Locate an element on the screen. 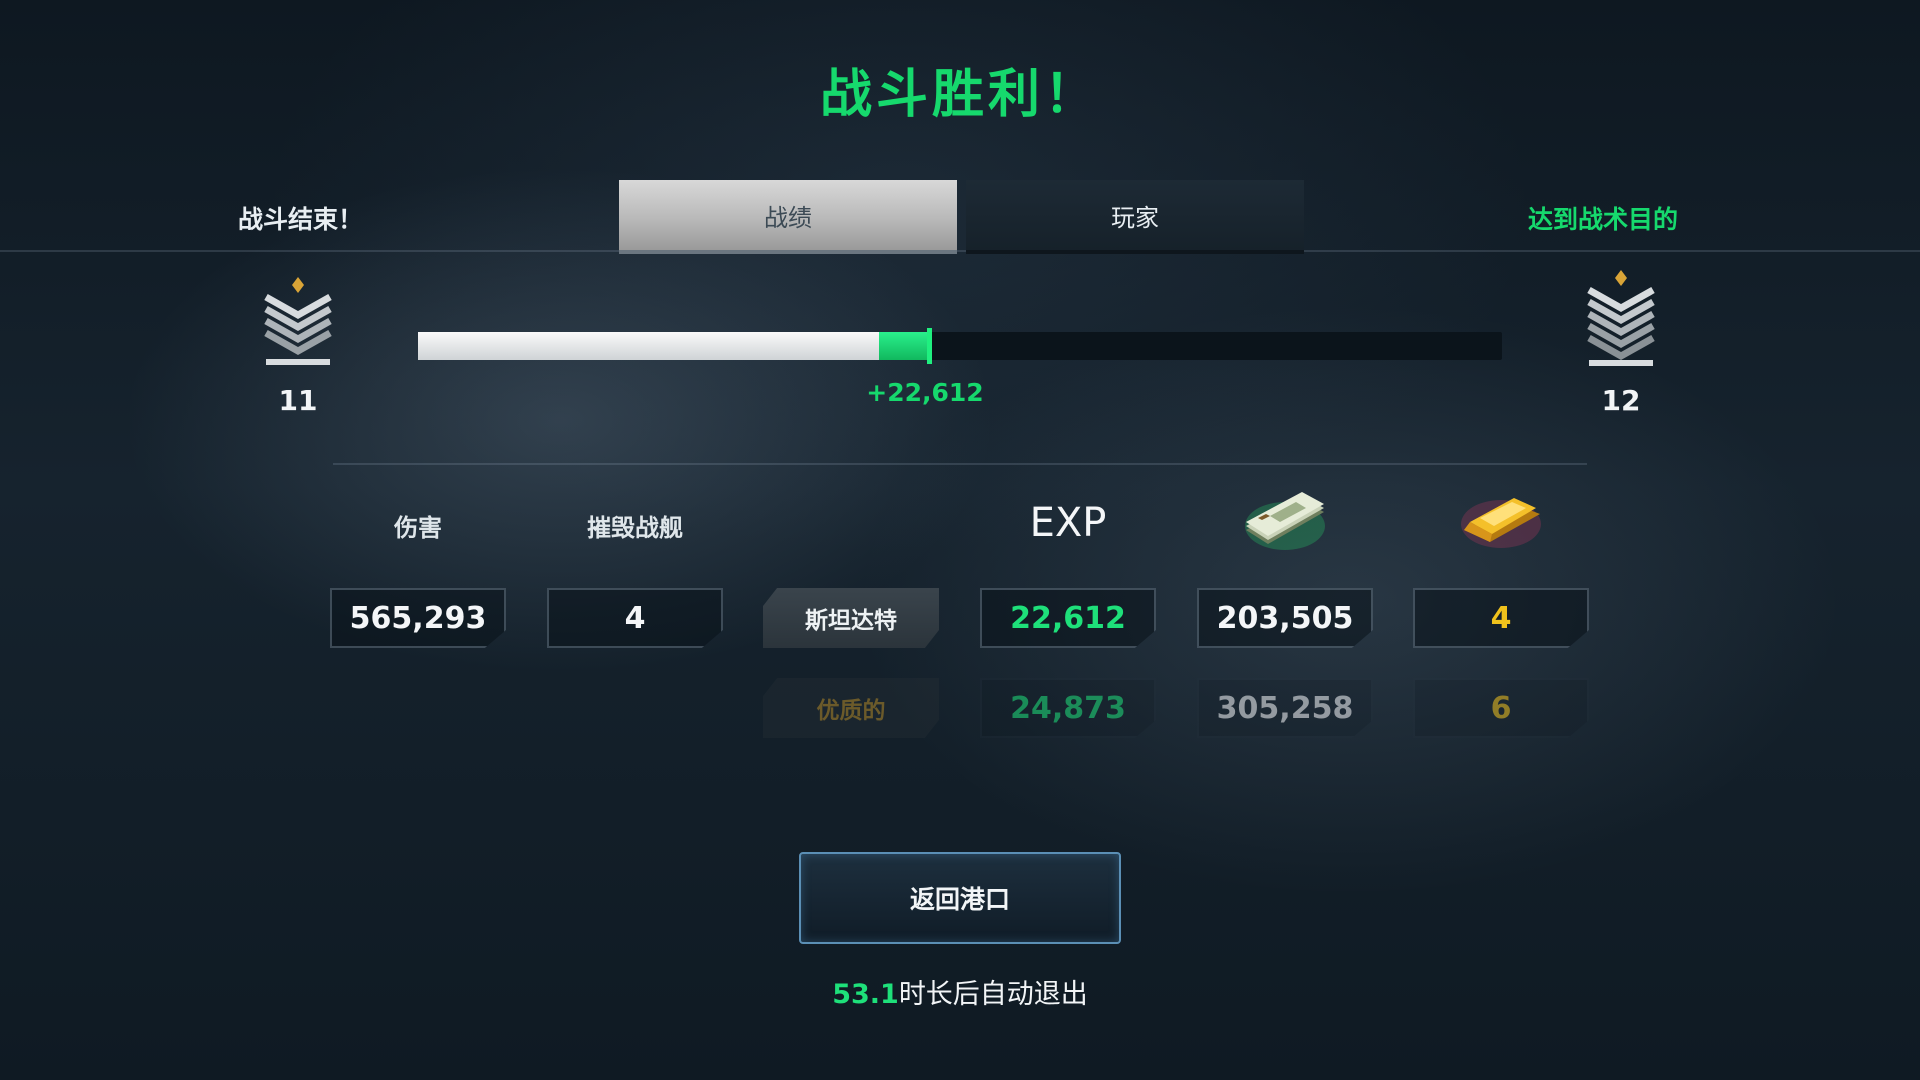  battle-end-label: 战斗结束！ is located at coordinates (301, 219).